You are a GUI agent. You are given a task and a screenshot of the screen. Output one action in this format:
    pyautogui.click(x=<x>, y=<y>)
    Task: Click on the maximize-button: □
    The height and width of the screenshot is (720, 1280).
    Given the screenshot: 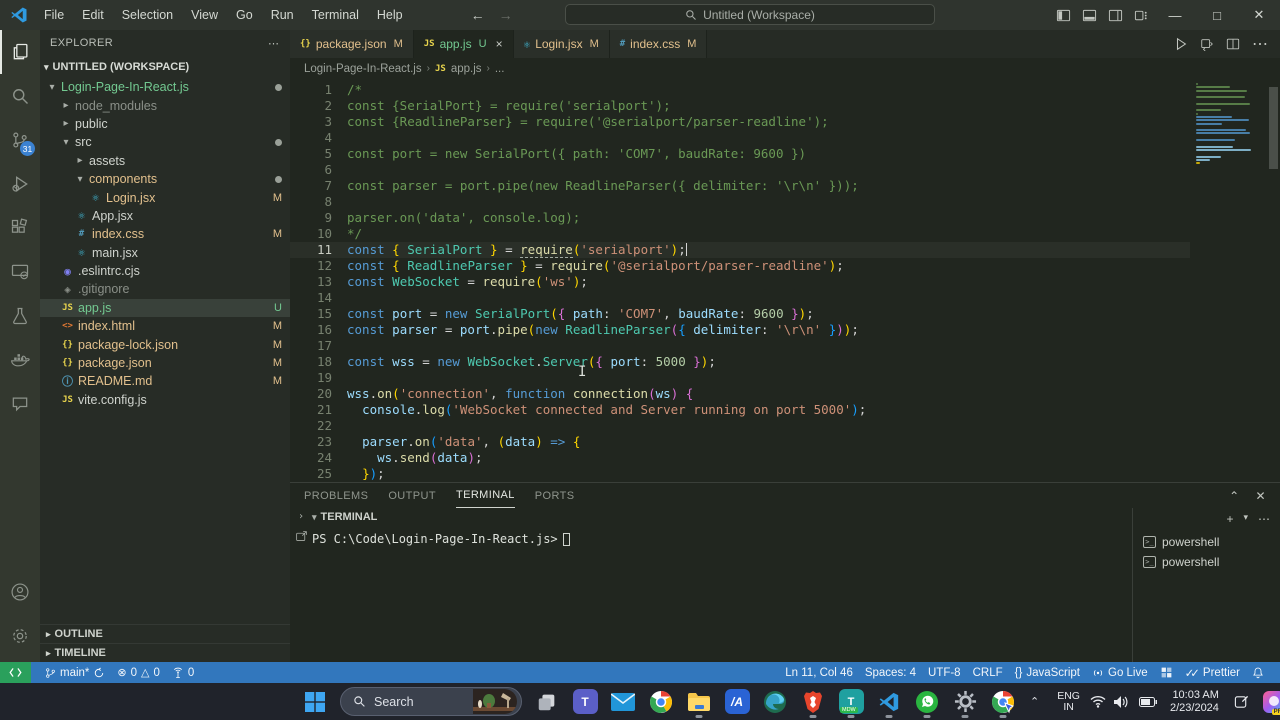 What is the action you would take?
    pyautogui.click(x=1217, y=15)
    